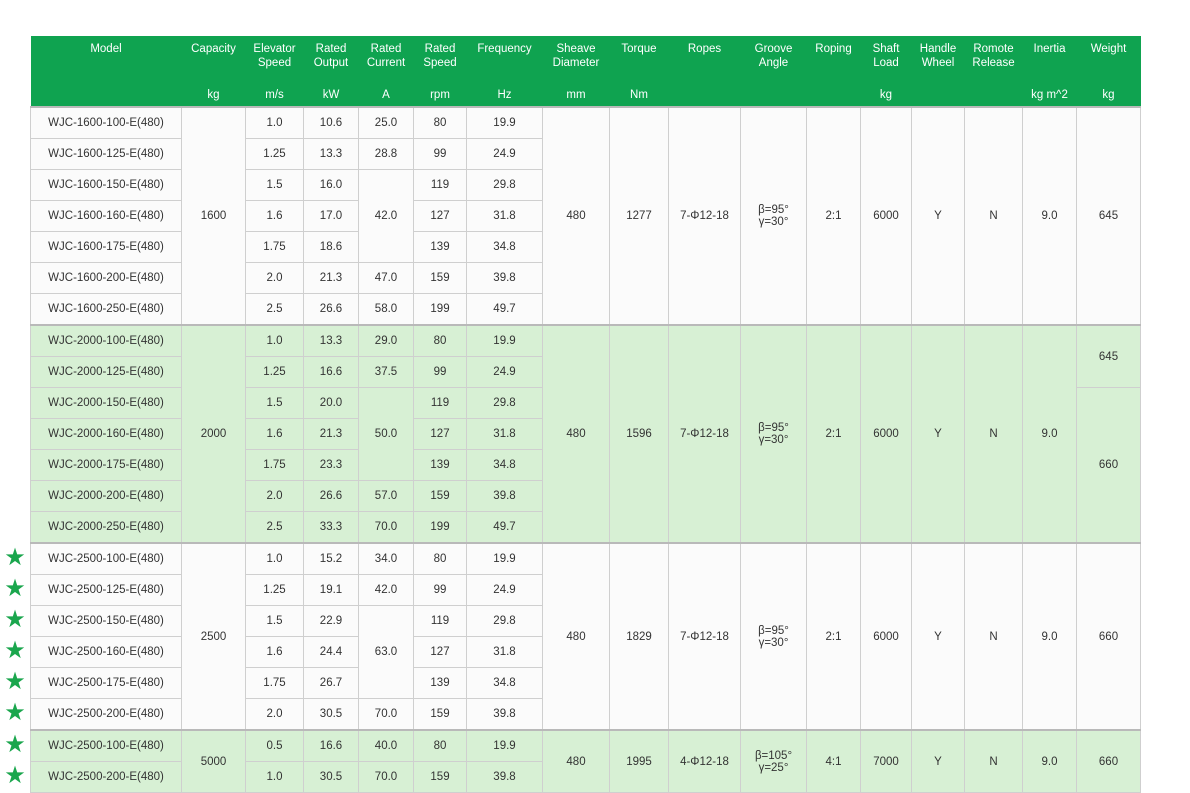 The height and width of the screenshot is (793, 1190). Describe the element at coordinates (993, 61) in the screenshot. I see `header-remote-release: Romote Release` at that location.